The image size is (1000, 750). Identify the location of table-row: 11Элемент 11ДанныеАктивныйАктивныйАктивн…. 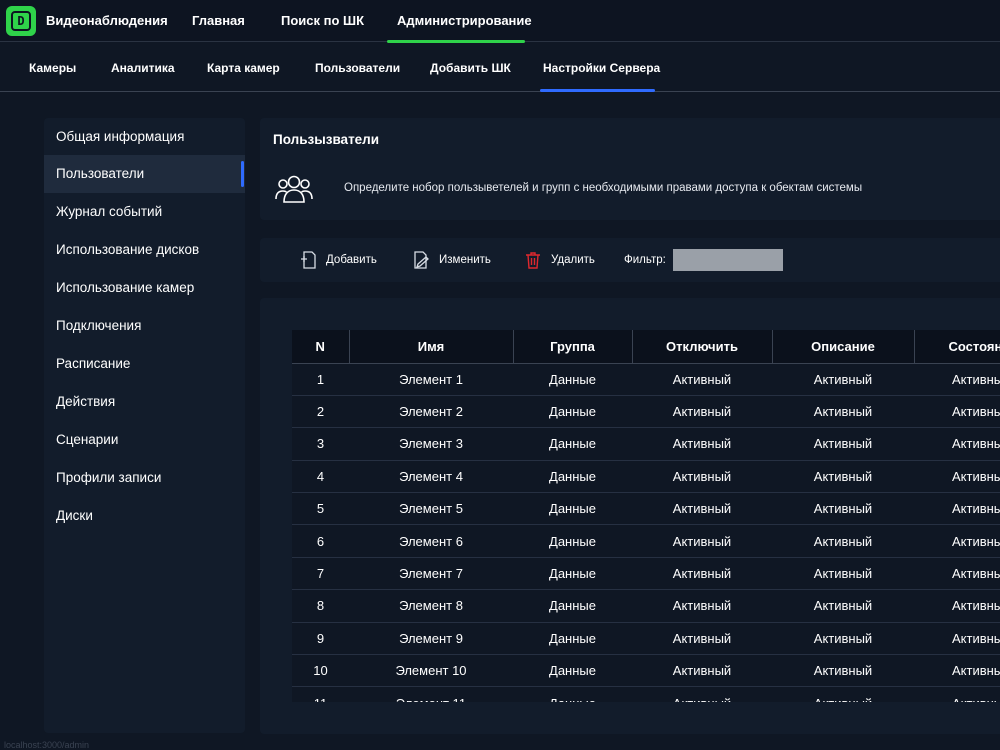
(646, 694).